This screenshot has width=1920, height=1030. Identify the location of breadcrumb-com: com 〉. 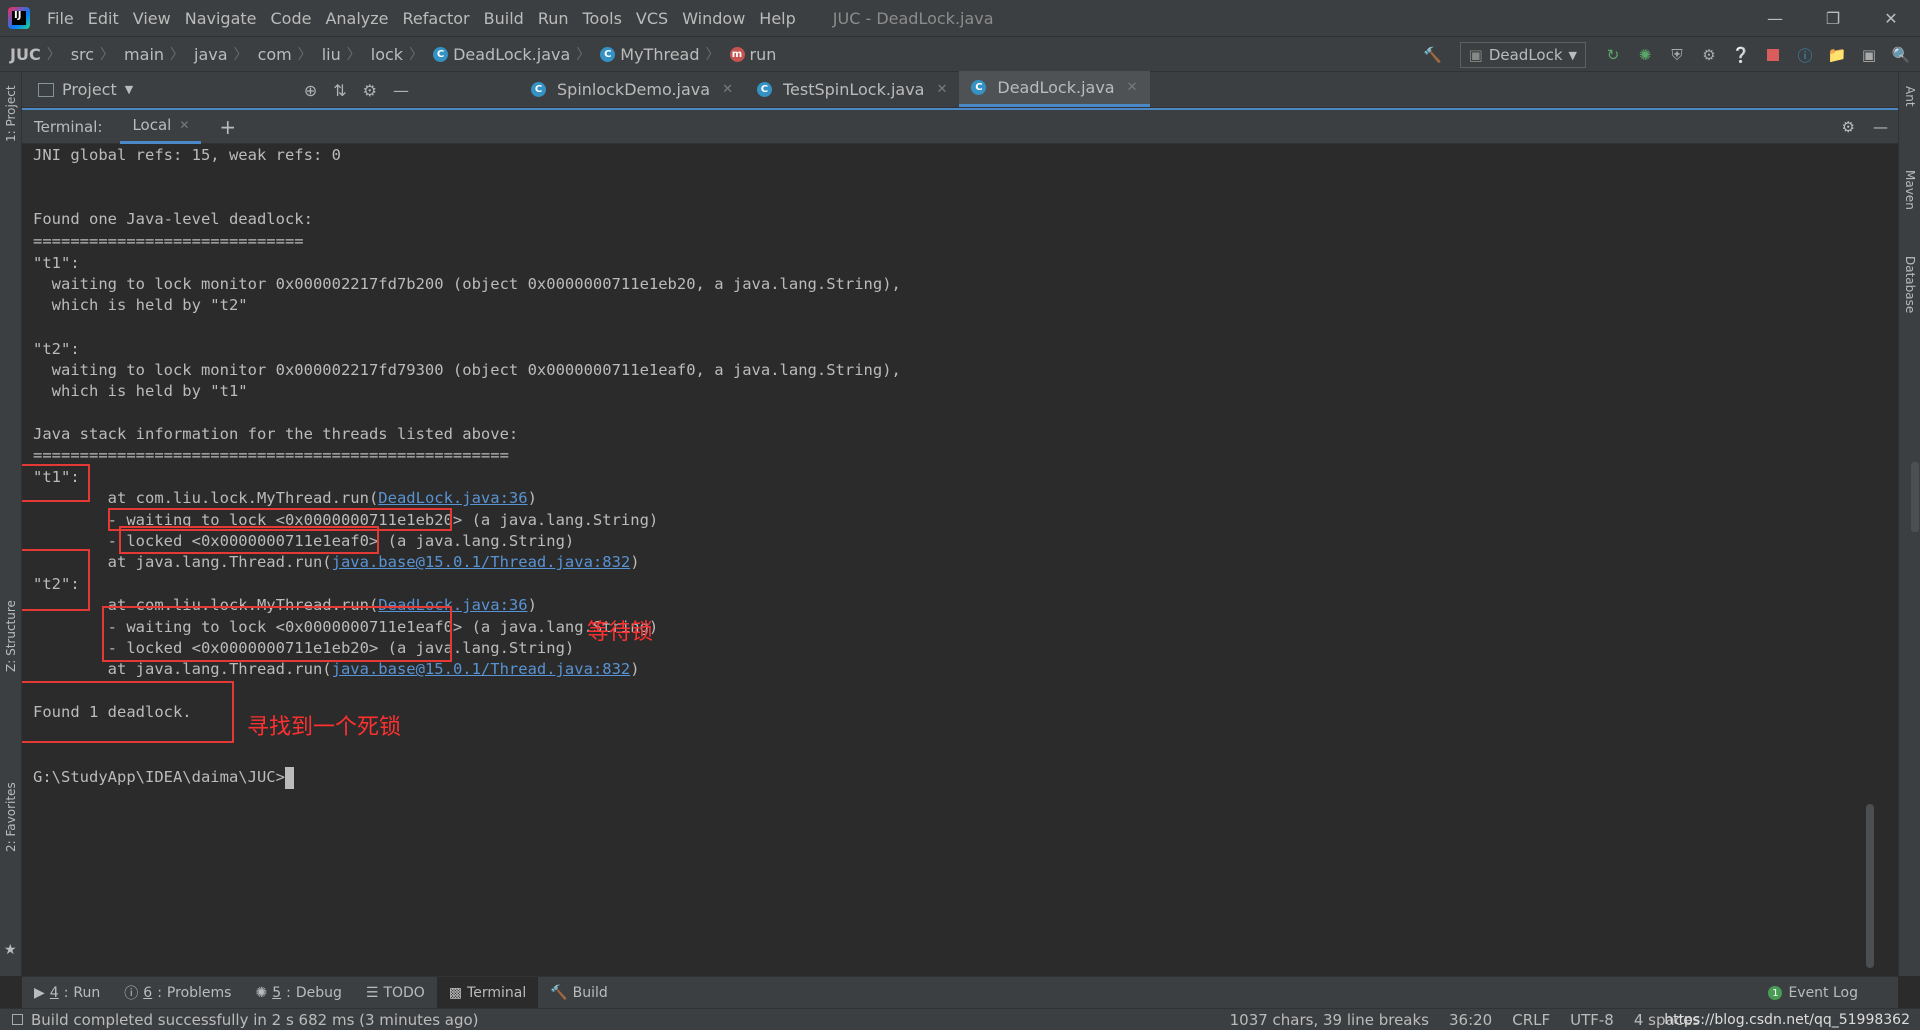
(280, 54).